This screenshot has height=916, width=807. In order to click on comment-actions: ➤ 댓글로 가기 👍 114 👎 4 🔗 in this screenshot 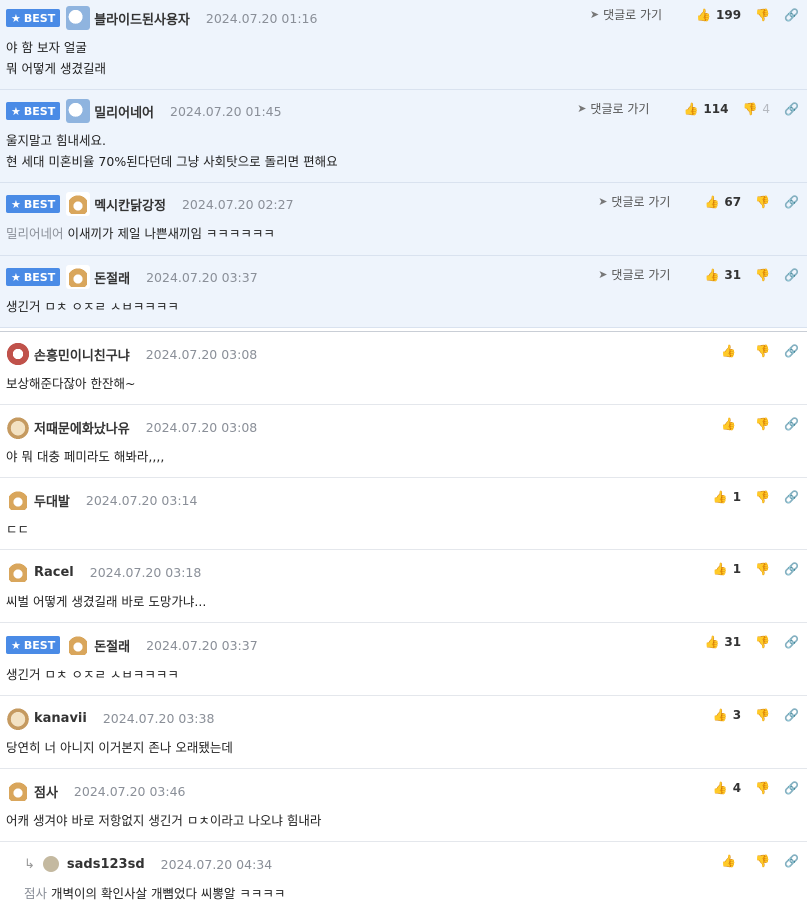, I will do `click(688, 108)`.